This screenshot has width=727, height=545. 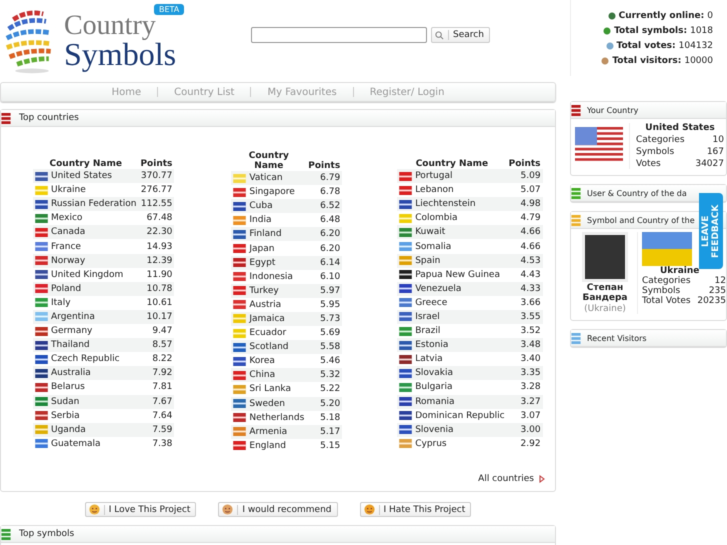 What do you see at coordinates (156, 345) in the screenshot?
I see `points-cell: 8.57` at bounding box center [156, 345].